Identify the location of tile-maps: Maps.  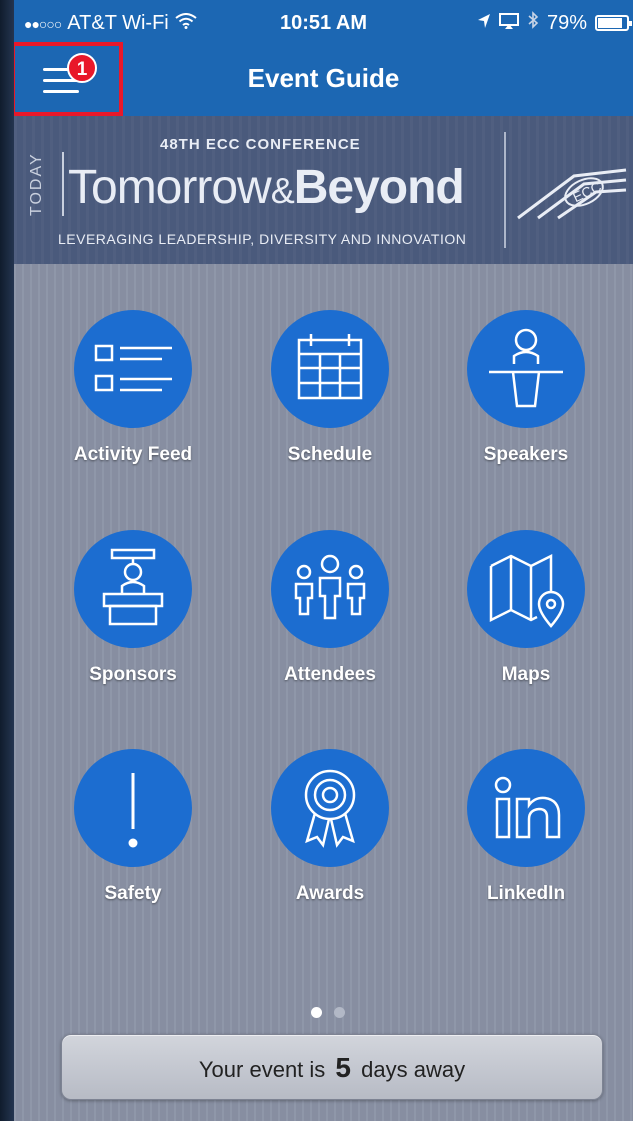
(526, 630).